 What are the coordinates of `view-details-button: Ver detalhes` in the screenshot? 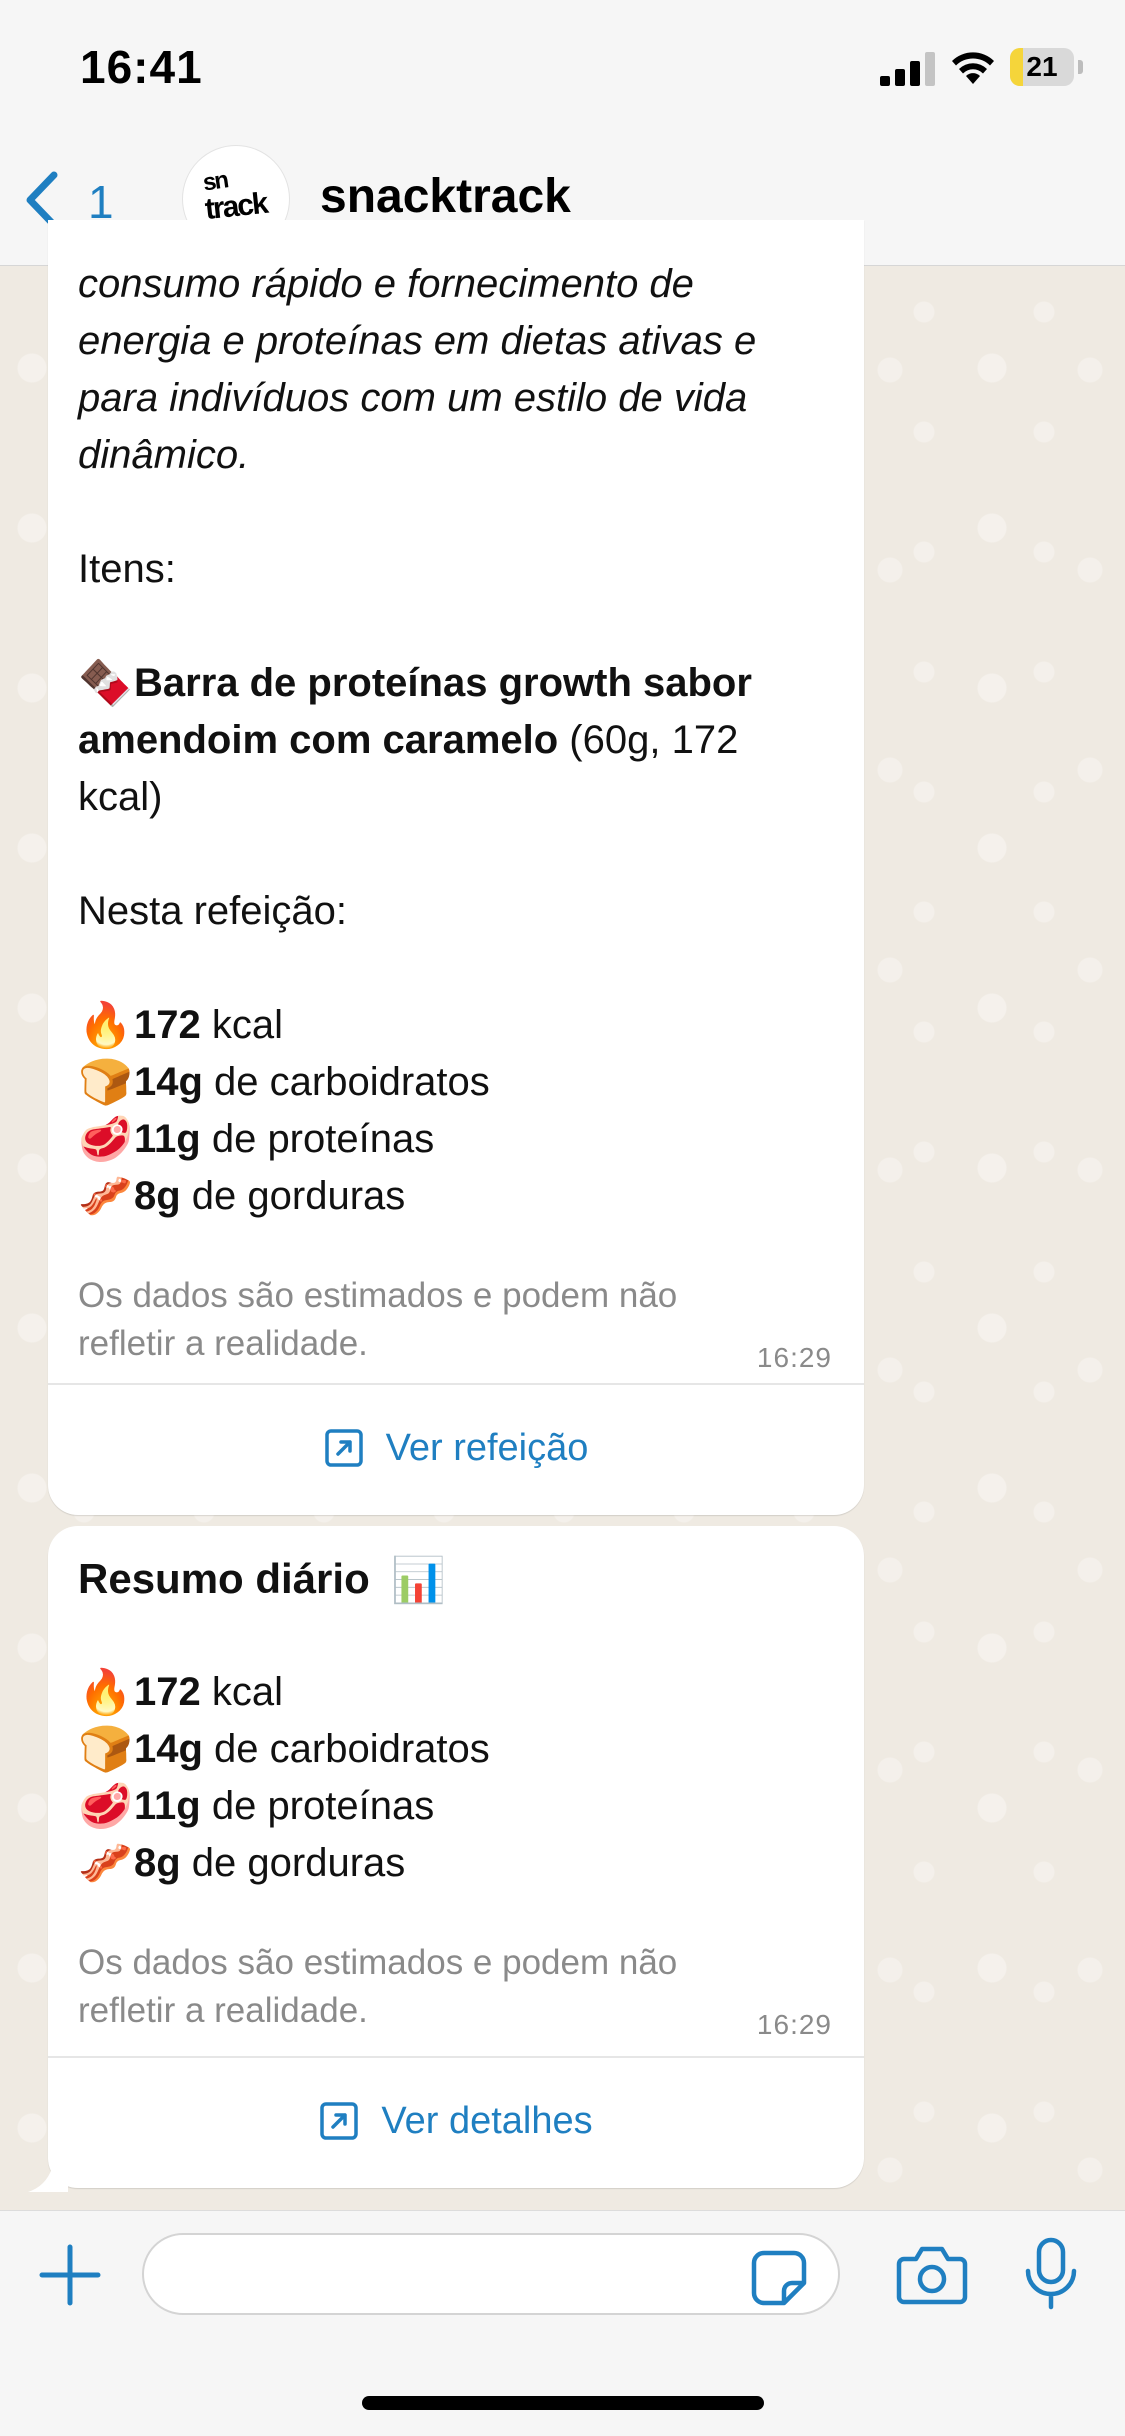 It's located at (456, 2121).